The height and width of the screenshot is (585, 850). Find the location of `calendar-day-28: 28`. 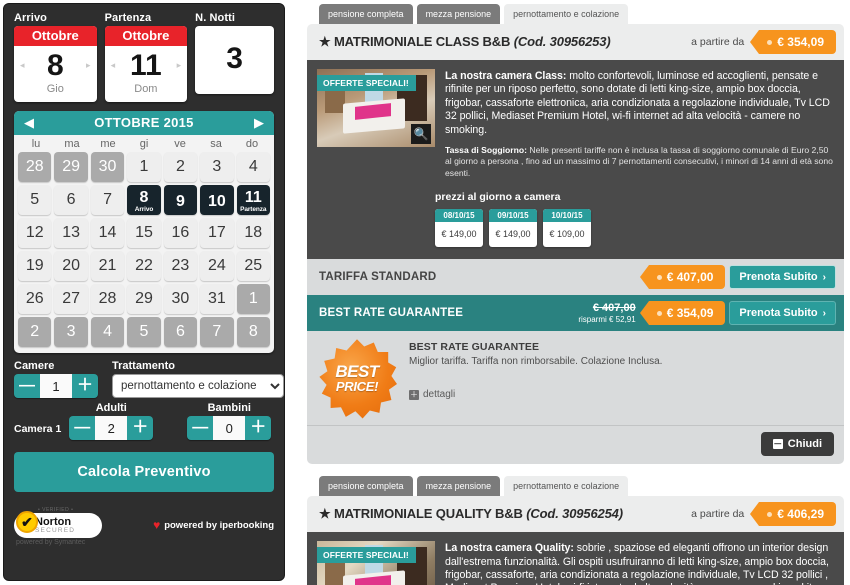

calendar-day-28: 28 is located at coordinates (107, 299).